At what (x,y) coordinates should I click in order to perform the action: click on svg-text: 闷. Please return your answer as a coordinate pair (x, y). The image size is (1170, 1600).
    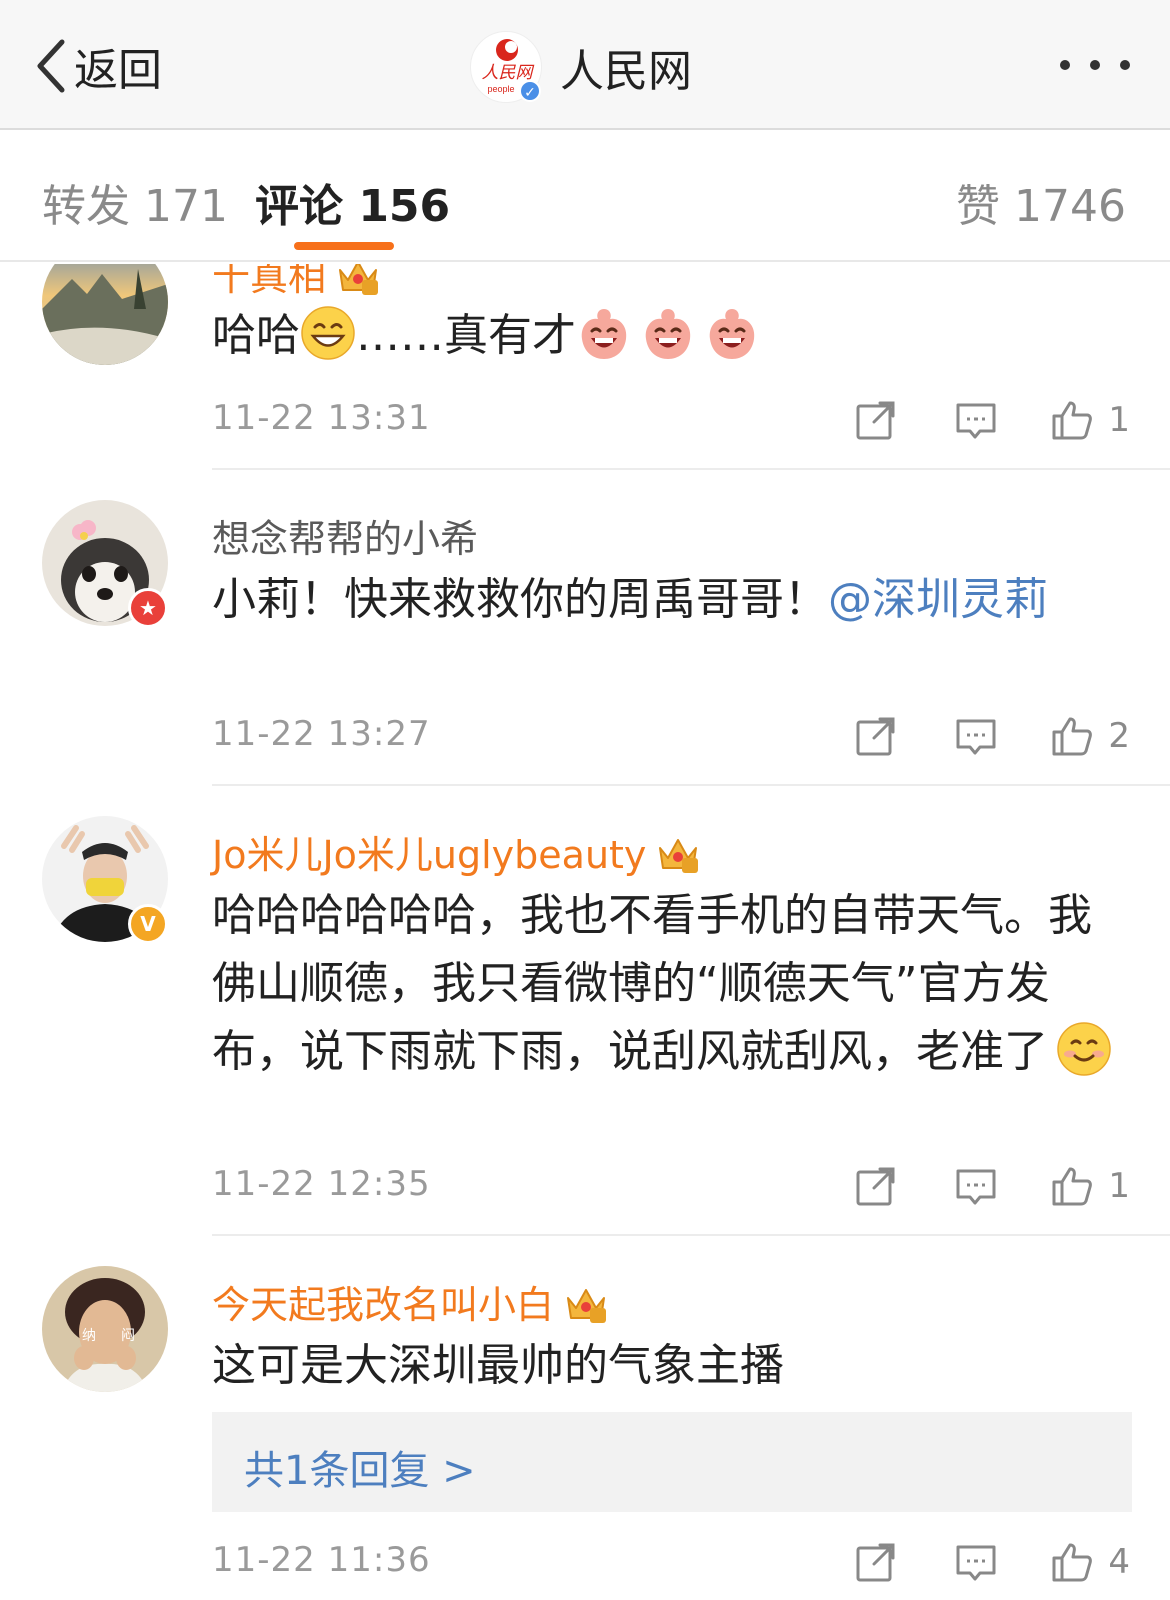
    Looking at the image, I should click on (128, 1336).